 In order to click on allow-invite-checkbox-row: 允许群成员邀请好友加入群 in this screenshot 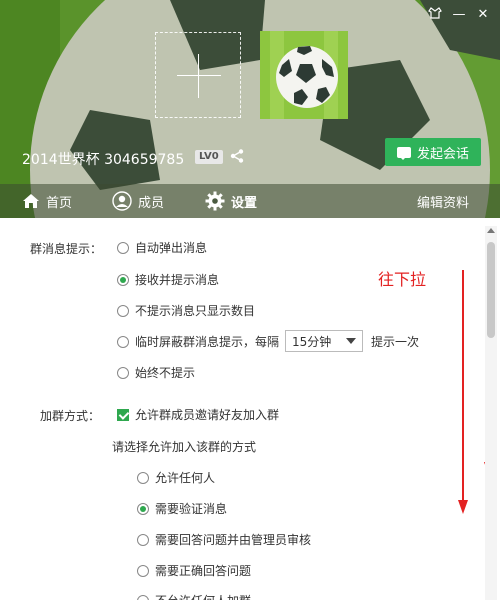, I will do `click(198, 414)`.